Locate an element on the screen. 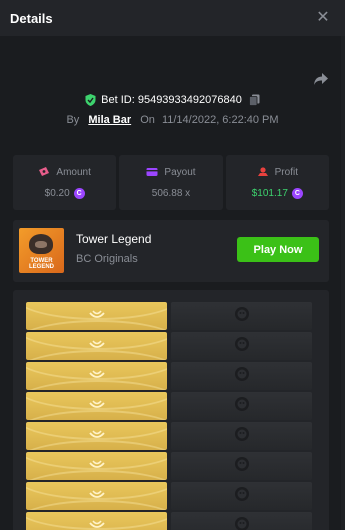 This screenshot has width=345, height=530. bet-id-row: Bet ID: 95493933492076840 is located at coordinates (172, 100).